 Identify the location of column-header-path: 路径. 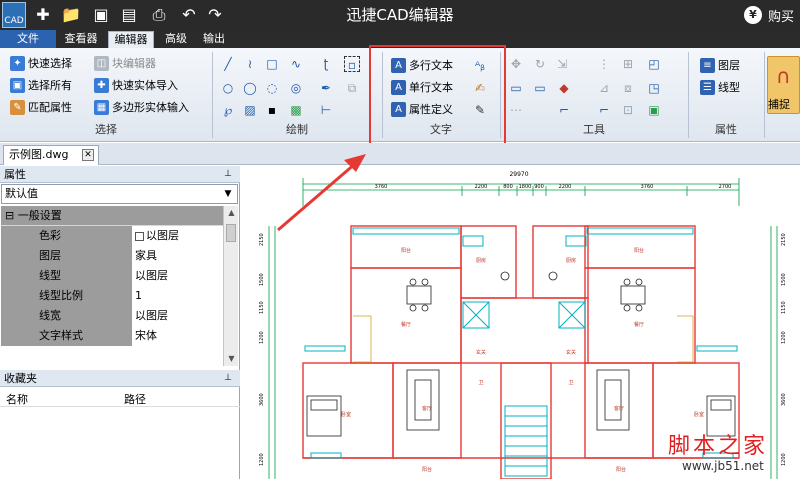
(135, 399).